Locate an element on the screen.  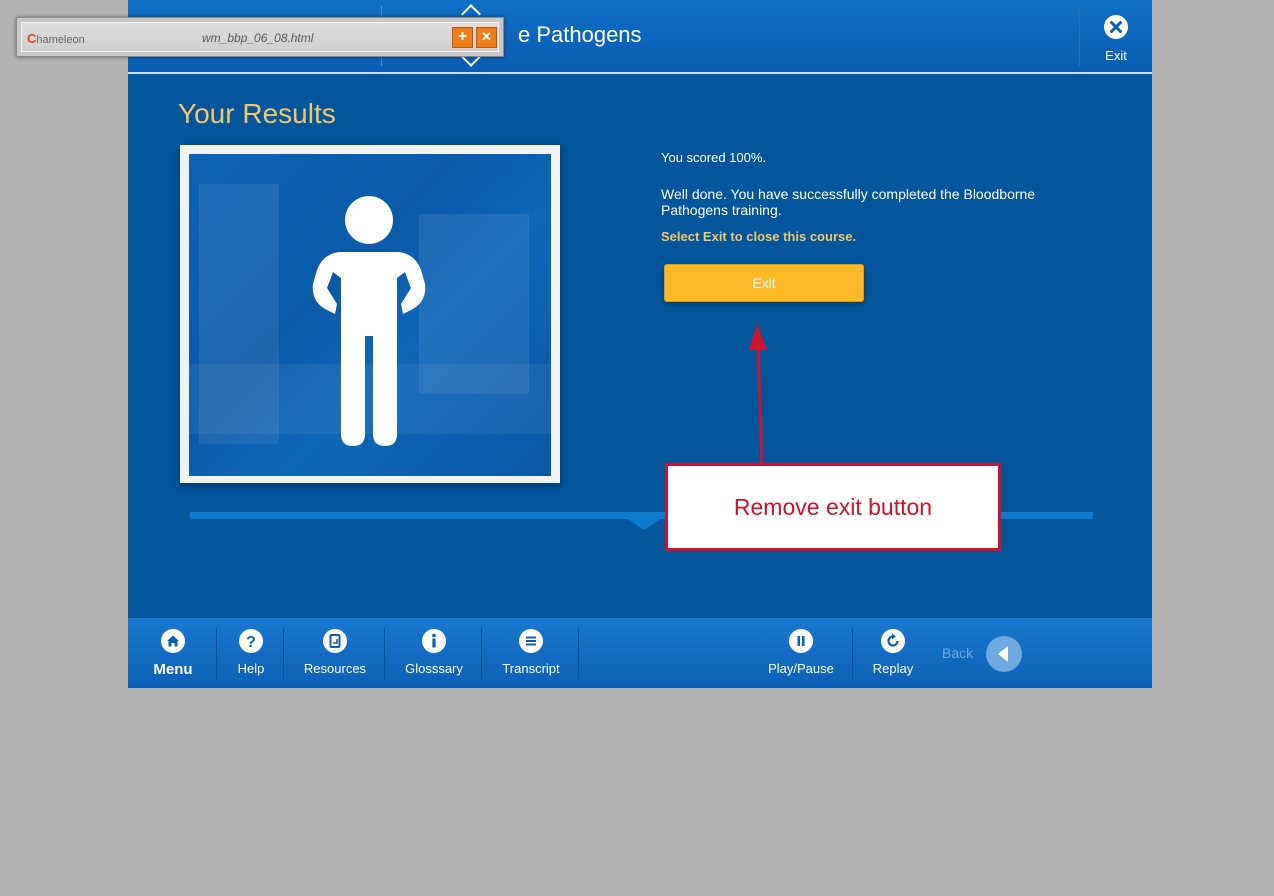
back-arrow-icon is located at coordinates (1003, 654).